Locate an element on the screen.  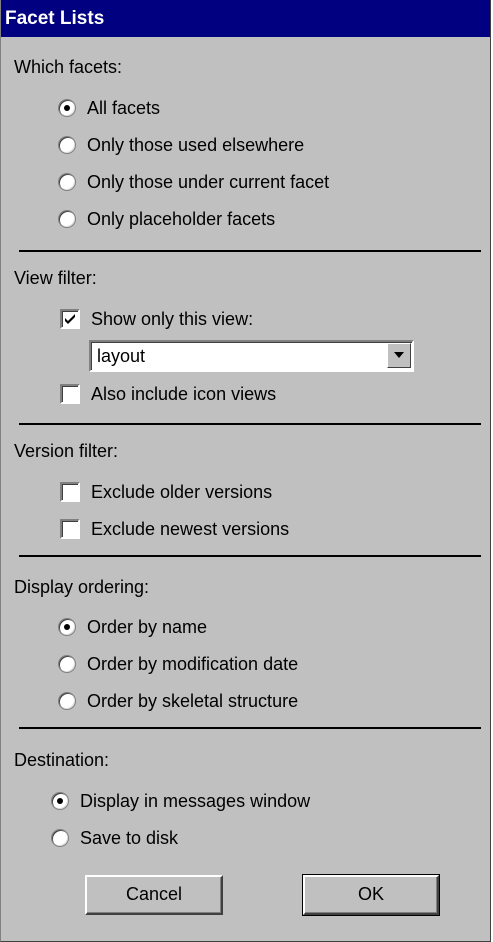
destination-heading: Destination: is located at coordinates (62, 760).